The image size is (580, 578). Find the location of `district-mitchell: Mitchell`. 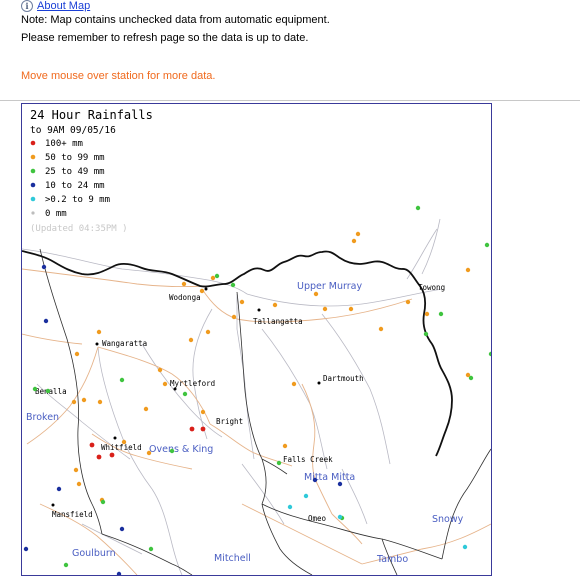

district-mitchell: Mitchell is located at coordinates (232, 558).